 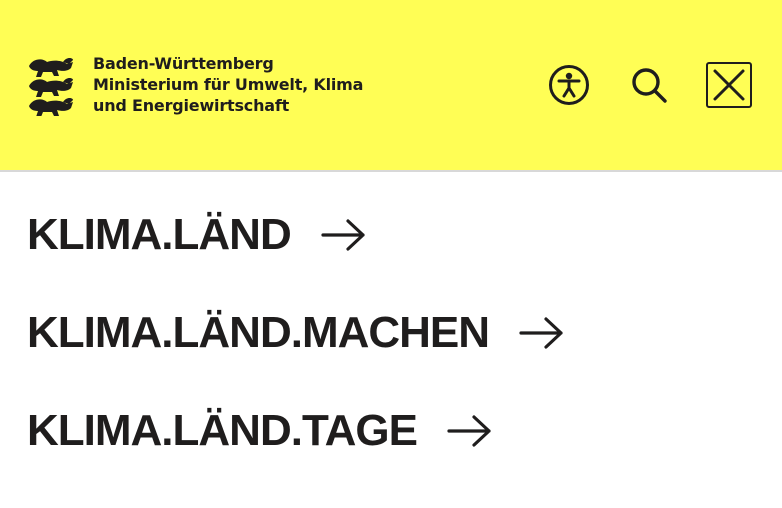 I want to click on menu-item-klima-laend-tage: KLIMA.LÄND.TAGE, so click(x=260, y=431).